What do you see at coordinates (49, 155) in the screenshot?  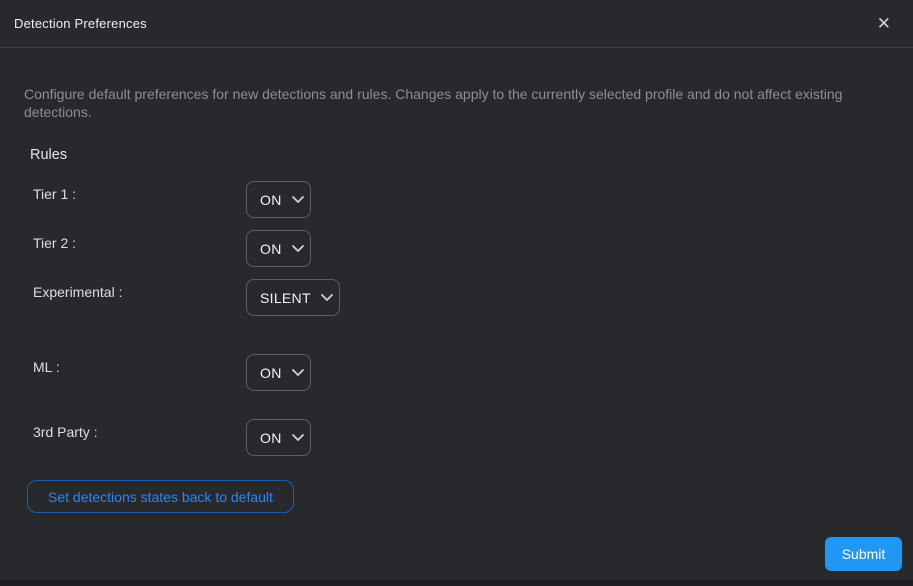 I see `rules-section-title: Rules` at bounding box center [49, 155].